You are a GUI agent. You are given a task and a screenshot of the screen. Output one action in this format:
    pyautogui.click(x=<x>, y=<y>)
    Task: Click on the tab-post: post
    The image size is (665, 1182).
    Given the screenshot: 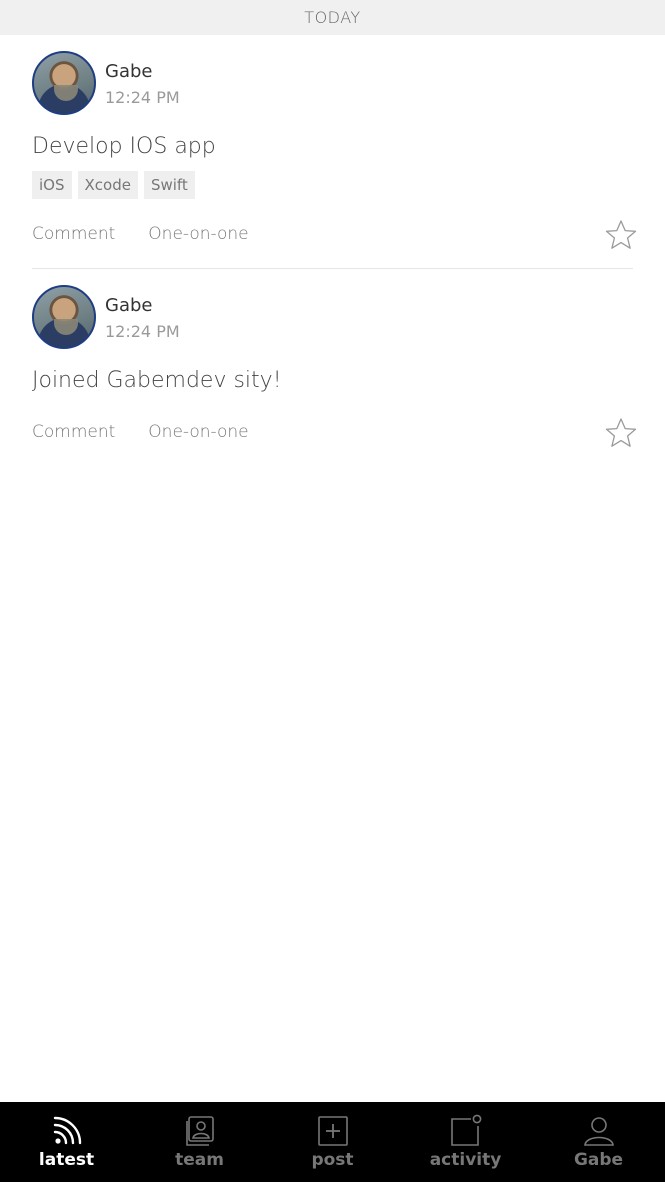 What is the action you would take?
    pyautogui.click(x=332, y=1142)
    